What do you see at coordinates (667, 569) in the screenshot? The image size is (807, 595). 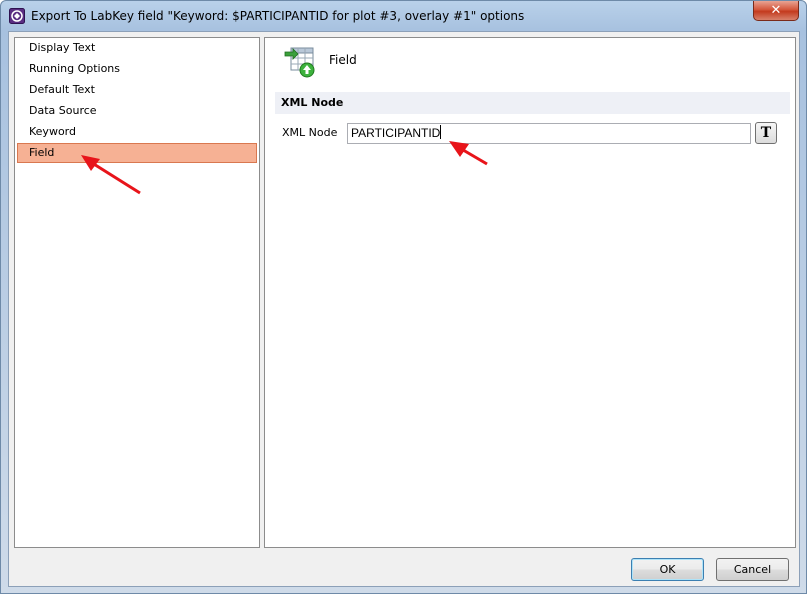 I see `ok-button: OK` at bounding box center [667, 569].